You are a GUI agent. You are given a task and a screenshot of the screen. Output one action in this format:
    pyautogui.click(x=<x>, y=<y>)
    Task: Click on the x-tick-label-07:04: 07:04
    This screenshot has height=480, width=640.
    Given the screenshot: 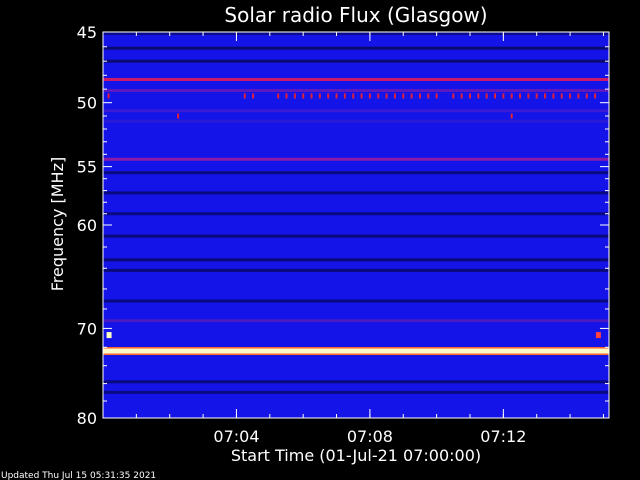 What is the action you would take?
    pyautogui.click(x=236, y=436)
    